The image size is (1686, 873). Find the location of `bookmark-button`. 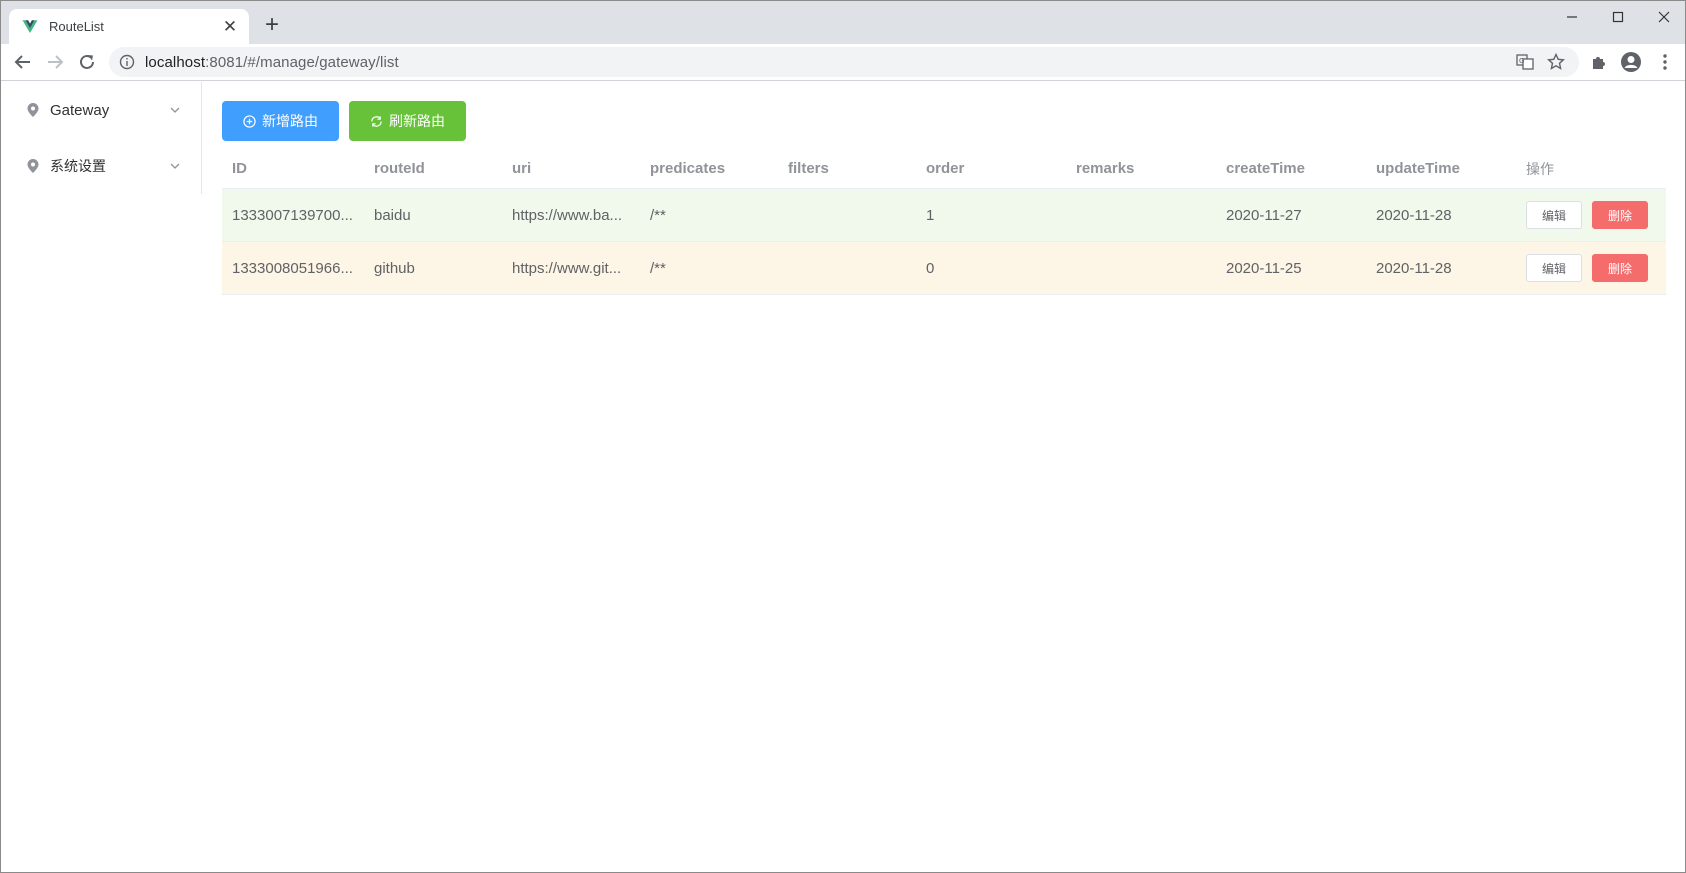

bookmark-button is located at coordinates (1556, 62).